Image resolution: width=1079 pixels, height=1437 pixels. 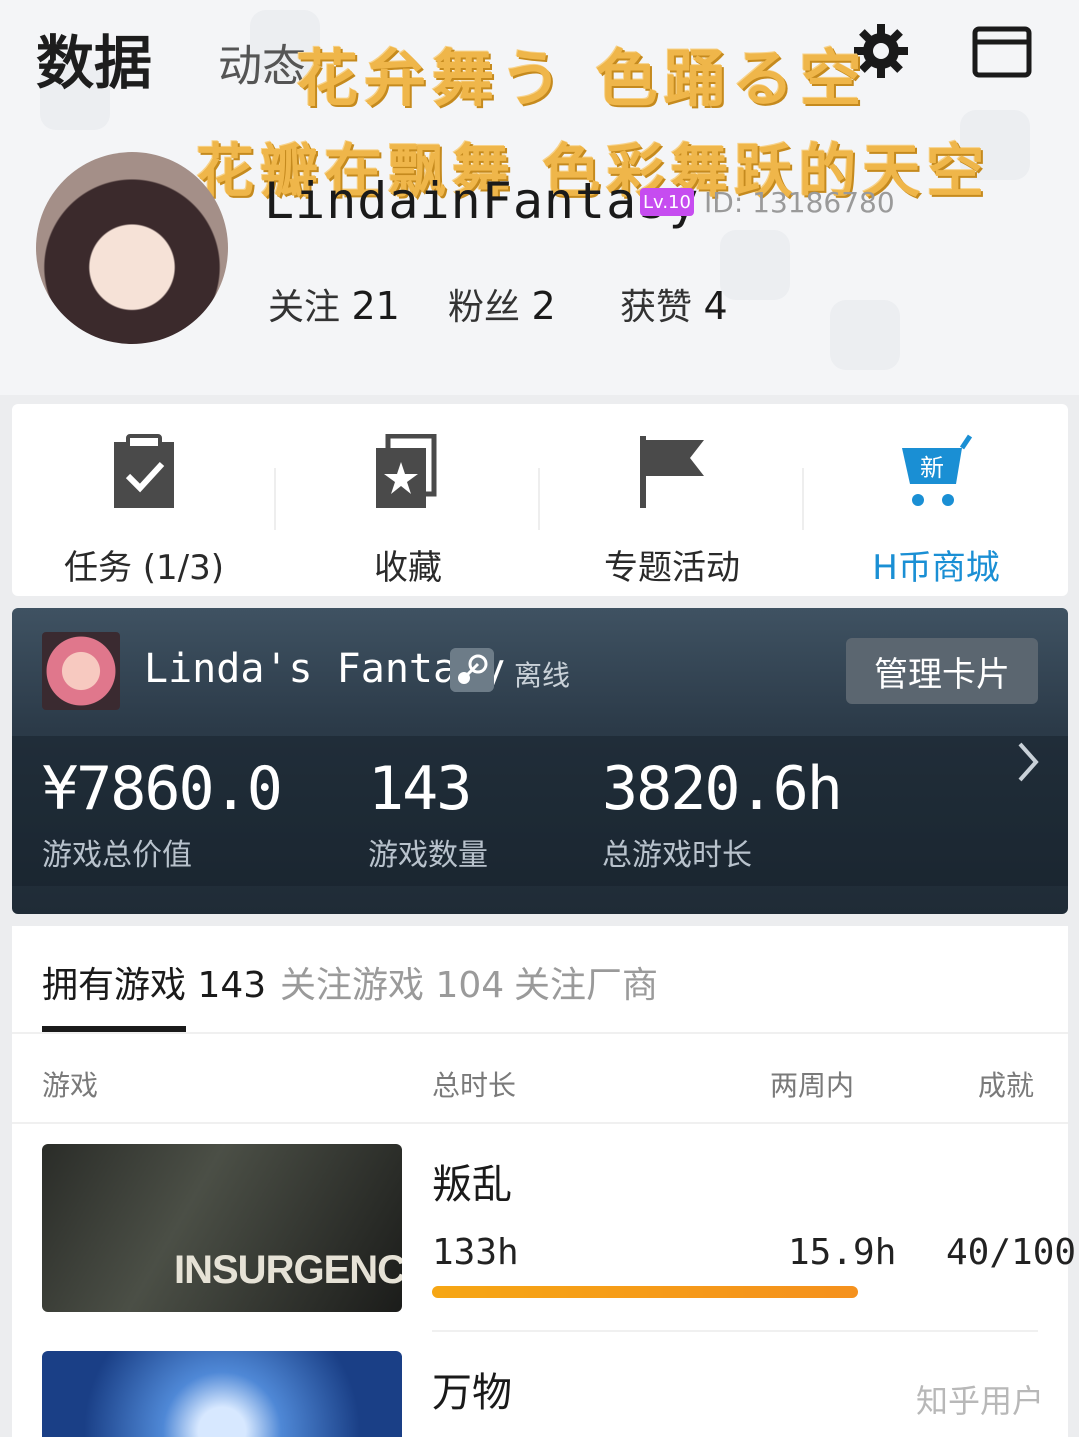 I want to click on level-badge: Lv.10, so click(x=667, y=202).